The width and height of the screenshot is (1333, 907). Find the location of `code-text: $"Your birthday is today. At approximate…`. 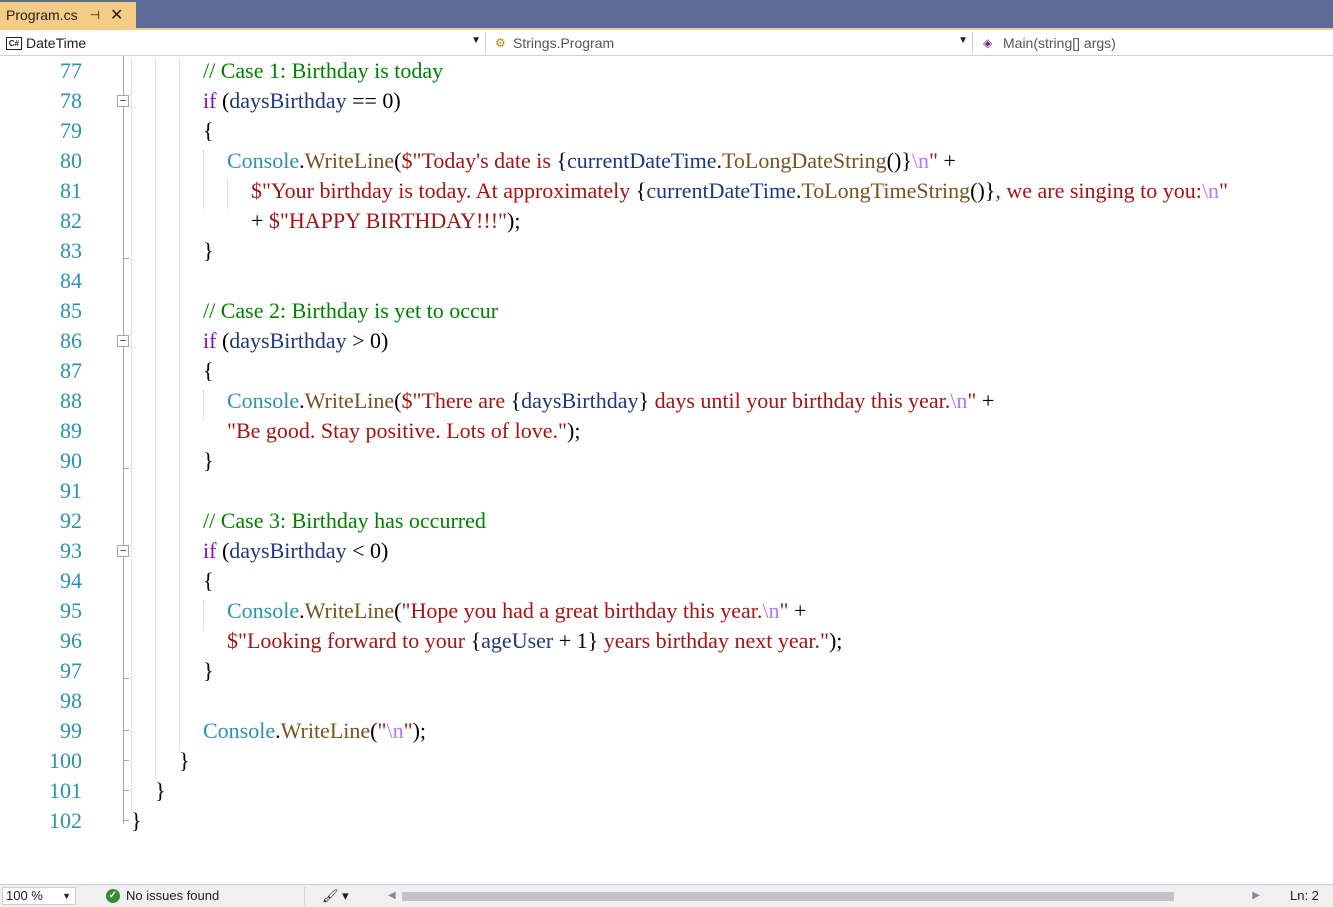

code-text: $"Your birthday is today. At approximate… is located at coordinates (739, 191).